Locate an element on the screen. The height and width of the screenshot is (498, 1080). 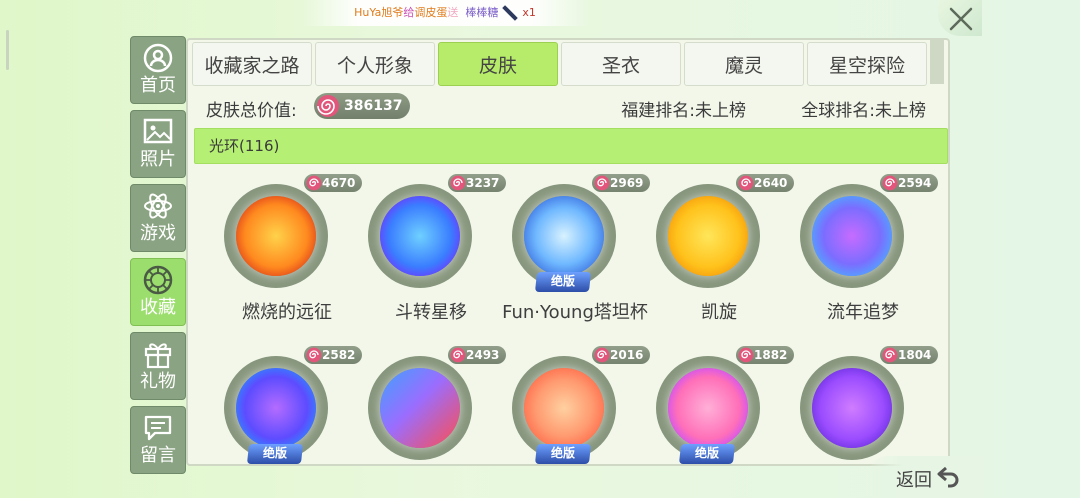
price-badge: 2016 is located at coordinates (621, 355).